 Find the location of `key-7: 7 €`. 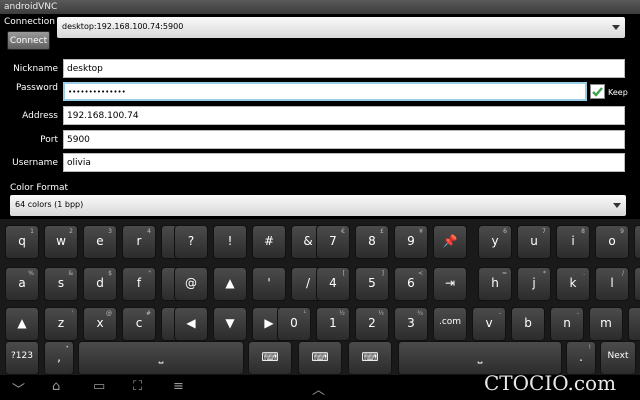

key-7: 7 € is located at coordinates (333, 242).